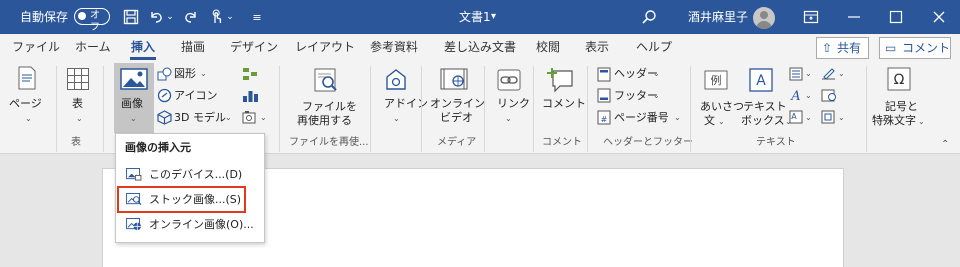 This screenshot has height=267, width=960. I want to click on greeting-label-1: あいさつ, so click(722, 107).